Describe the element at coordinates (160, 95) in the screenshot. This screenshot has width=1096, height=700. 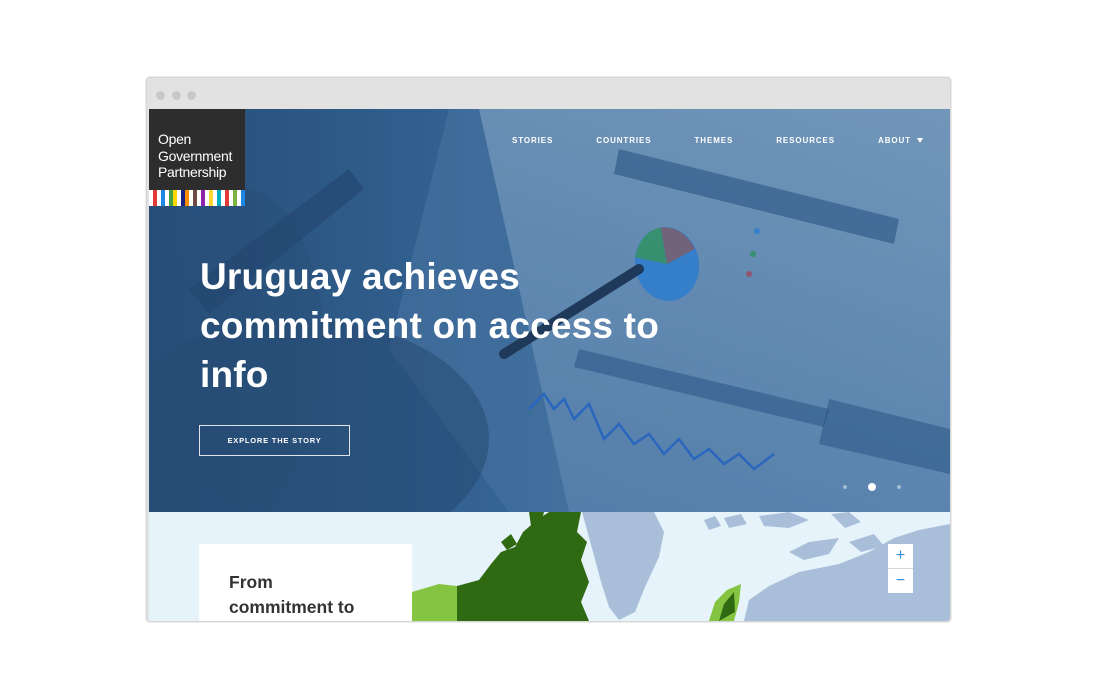
I see `window-close-dot` at that location.